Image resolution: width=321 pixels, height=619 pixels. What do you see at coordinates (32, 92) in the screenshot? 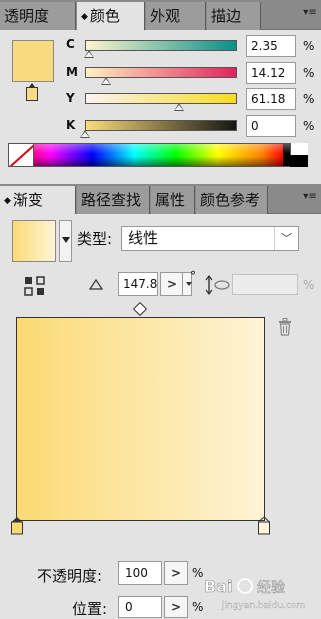
I see `out-of-gamut-warning-icon` at bounding box center [32, 92].